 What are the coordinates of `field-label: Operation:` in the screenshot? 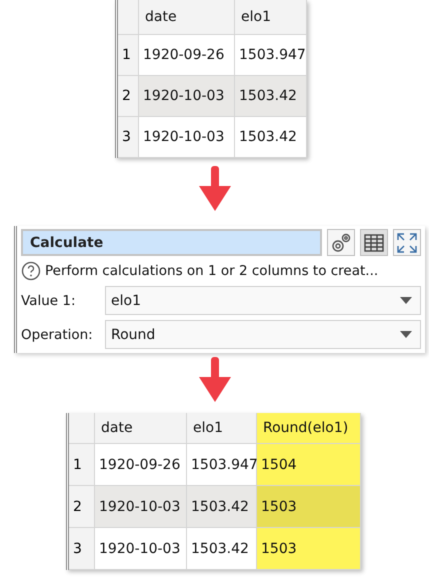 It's located at (57, 334).